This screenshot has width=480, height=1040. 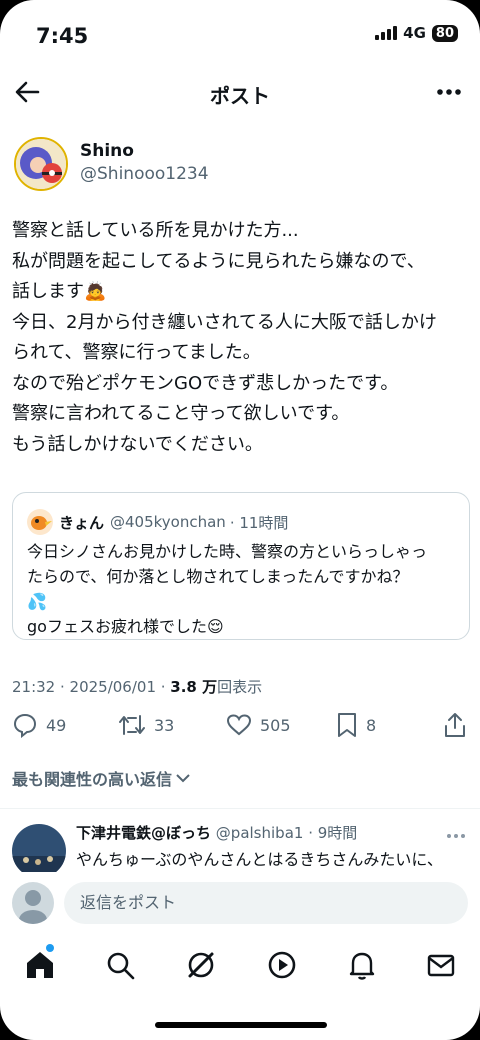 I want to click on notifications-icon, so click(x=362, y=965).